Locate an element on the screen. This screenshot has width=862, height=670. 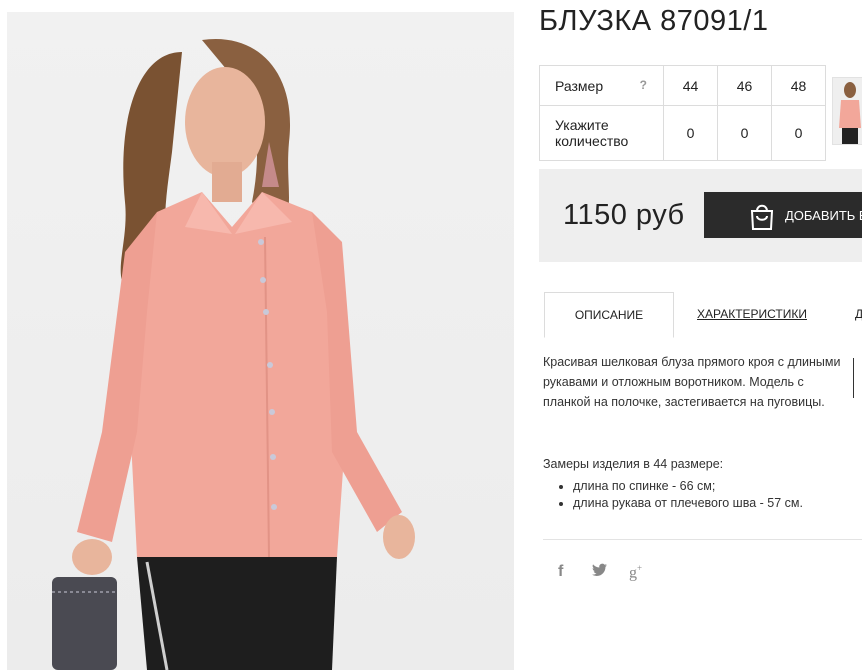
facebook-icon: f is located at coordinates (560, 573).